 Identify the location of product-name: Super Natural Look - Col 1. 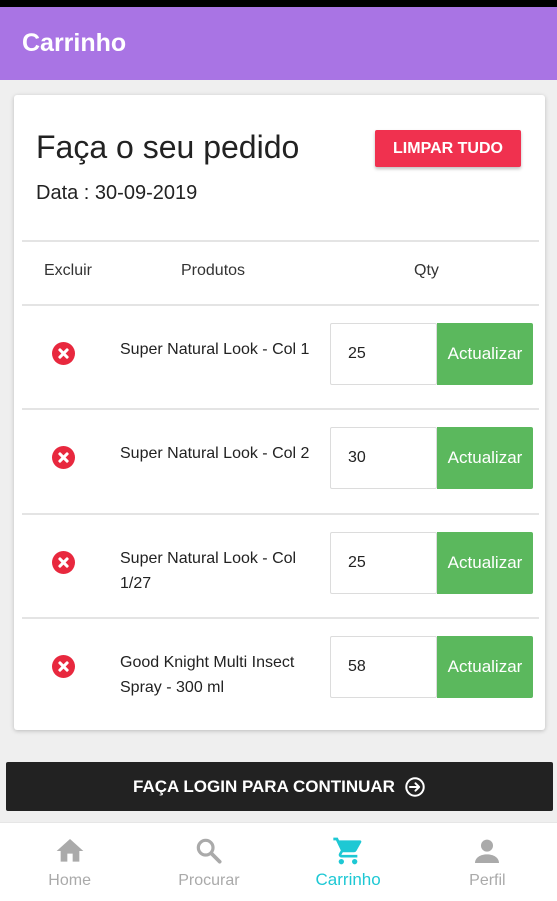
(215, 349).